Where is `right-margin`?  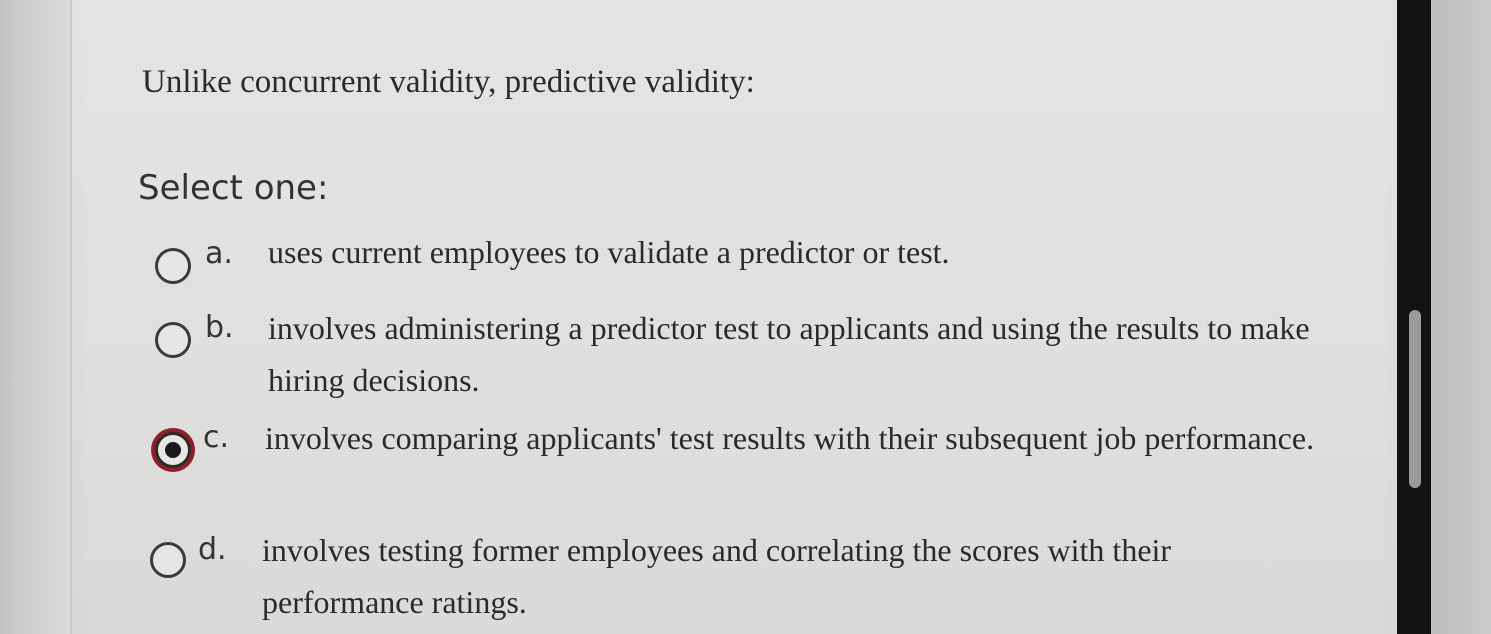
right-margin is located at coordinates (1461, 317).